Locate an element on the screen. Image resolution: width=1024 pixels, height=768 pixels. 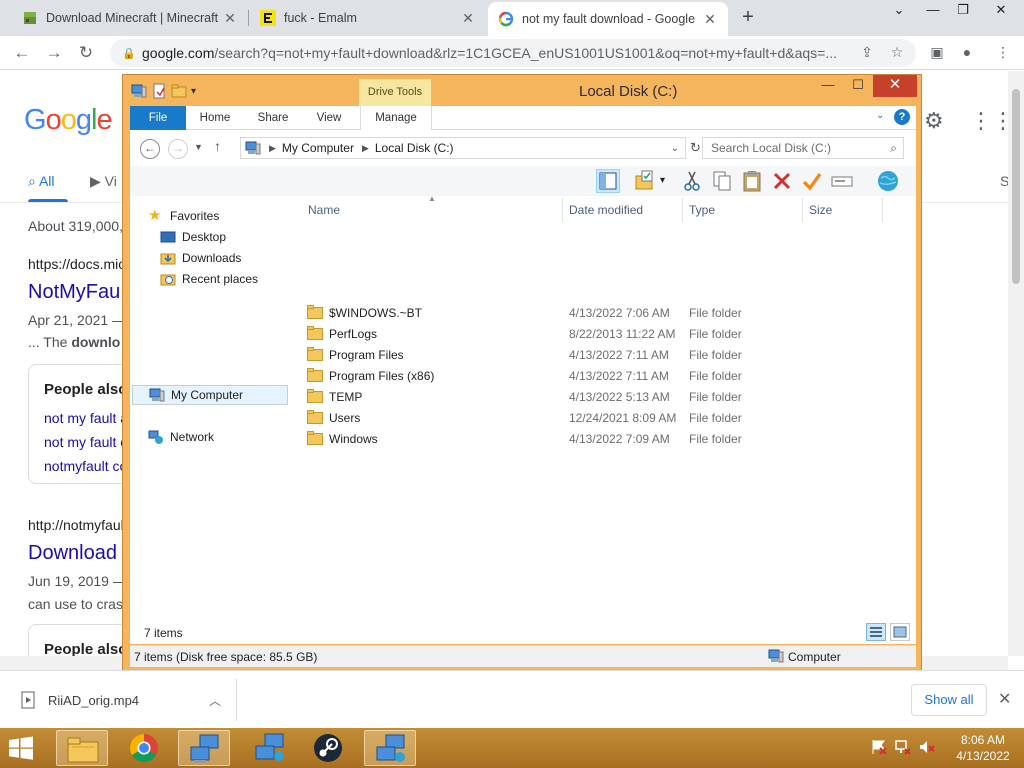
tab-file: File is located at coordinates (158, 118).